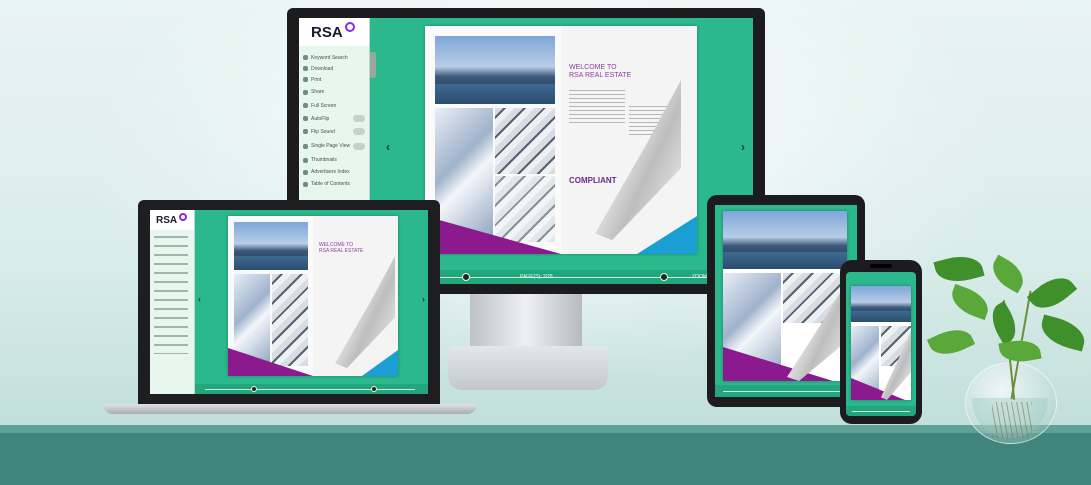  Describe the element at coordinates (313, 296) in the screenshot. I see `open-book-laptop: WELCOME TO RSA REAL ESTATE` at that location.